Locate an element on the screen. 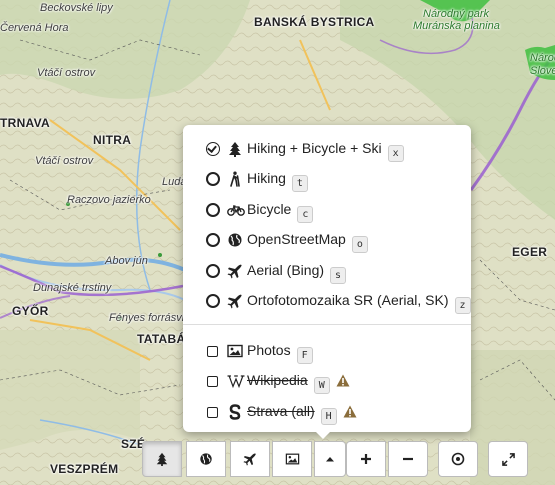 The width and height of the screenshot is (555, 485). place-label-park: Slove is located at coordinates (542, 71).